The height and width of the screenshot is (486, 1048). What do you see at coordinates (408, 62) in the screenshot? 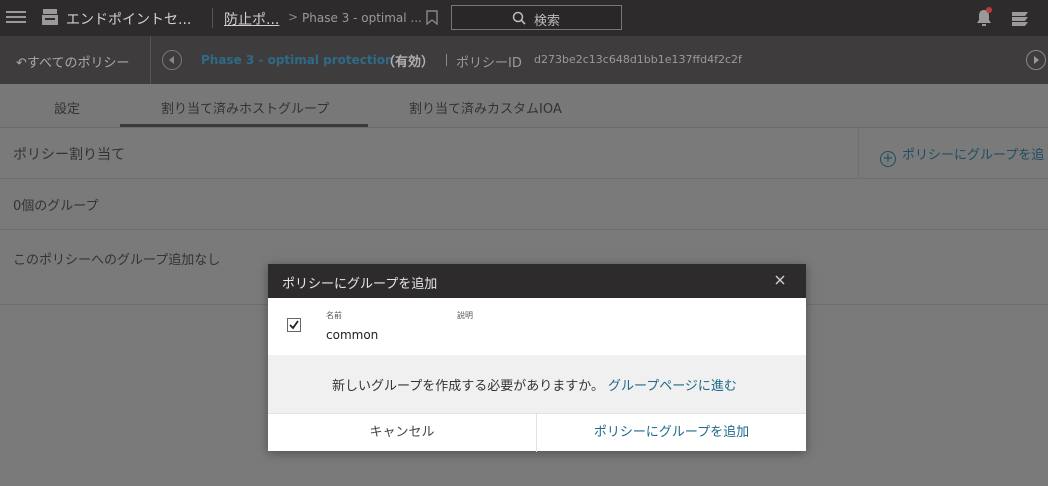
I see `policy-status: （有効）` at bounding box center [408, 62].